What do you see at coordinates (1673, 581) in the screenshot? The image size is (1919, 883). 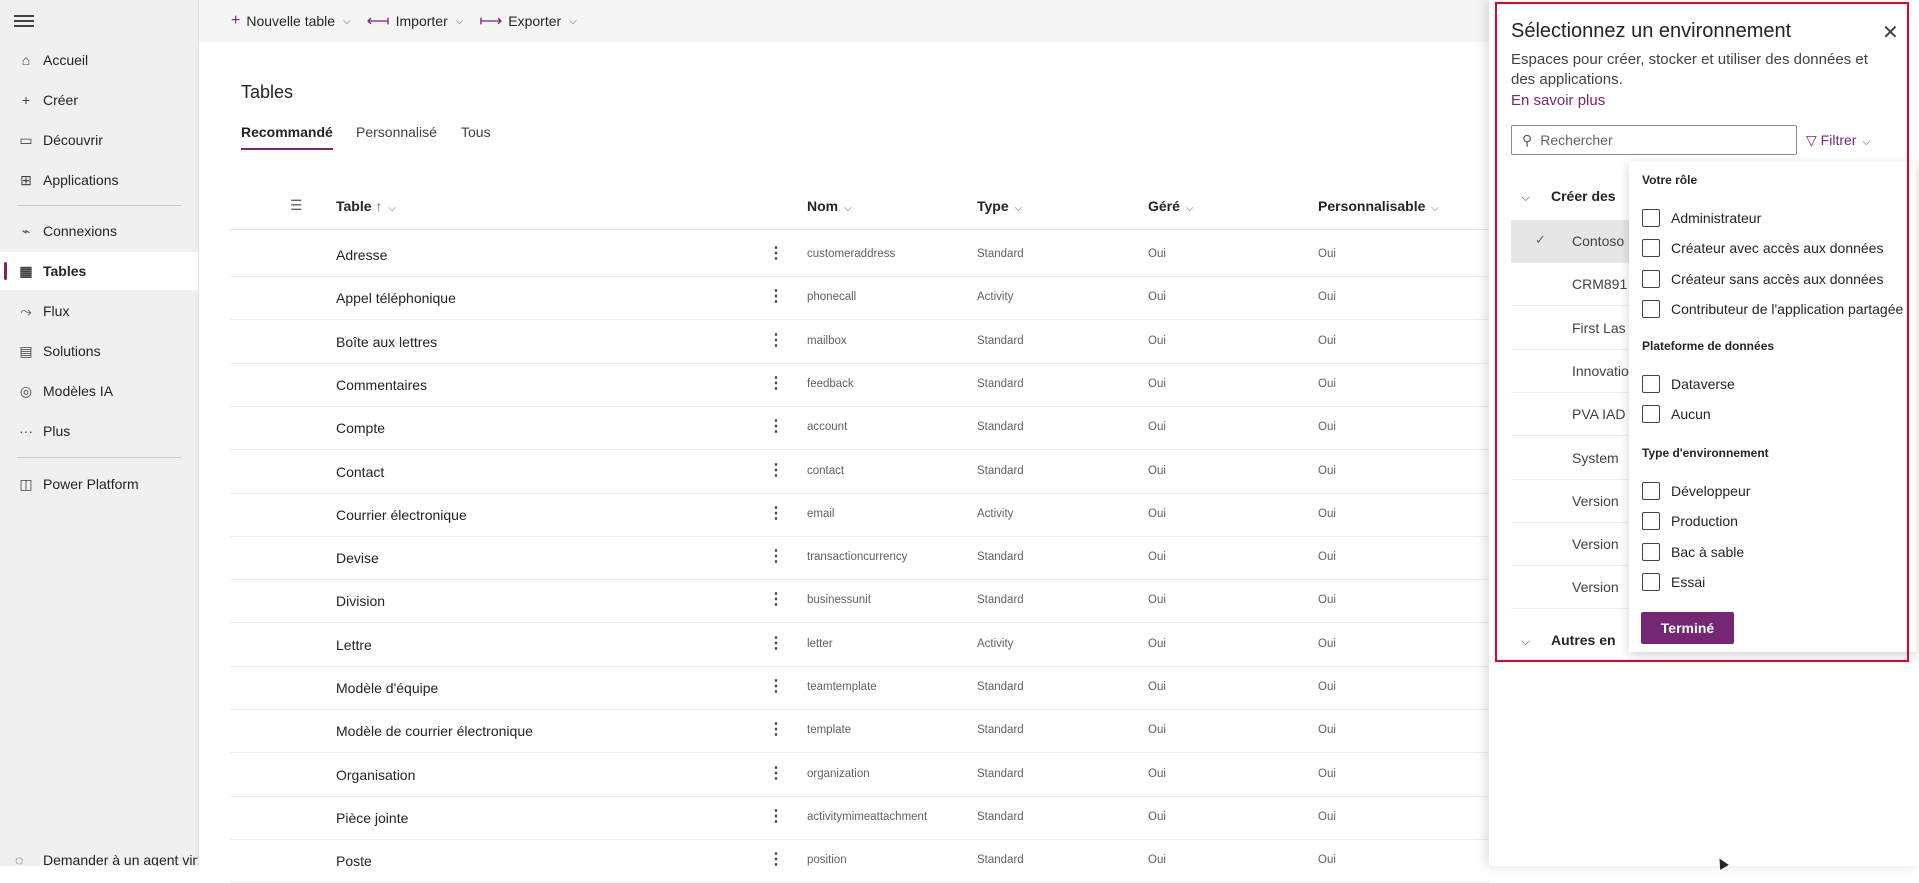 I see `filter-option-checkbox: Essai` at bounding box center [1673, 581].